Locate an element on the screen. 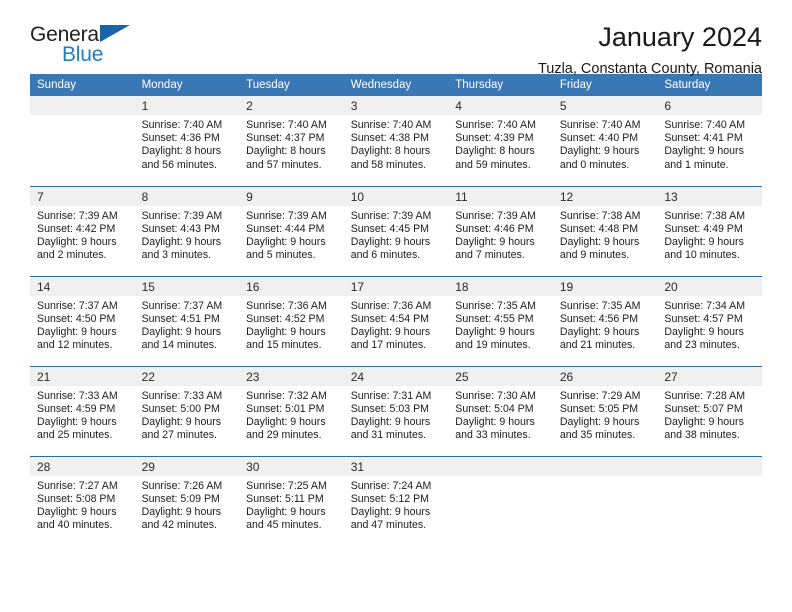  day-sunset-text: Sunset: 4:36 PM is located at coordinates (180, 138).